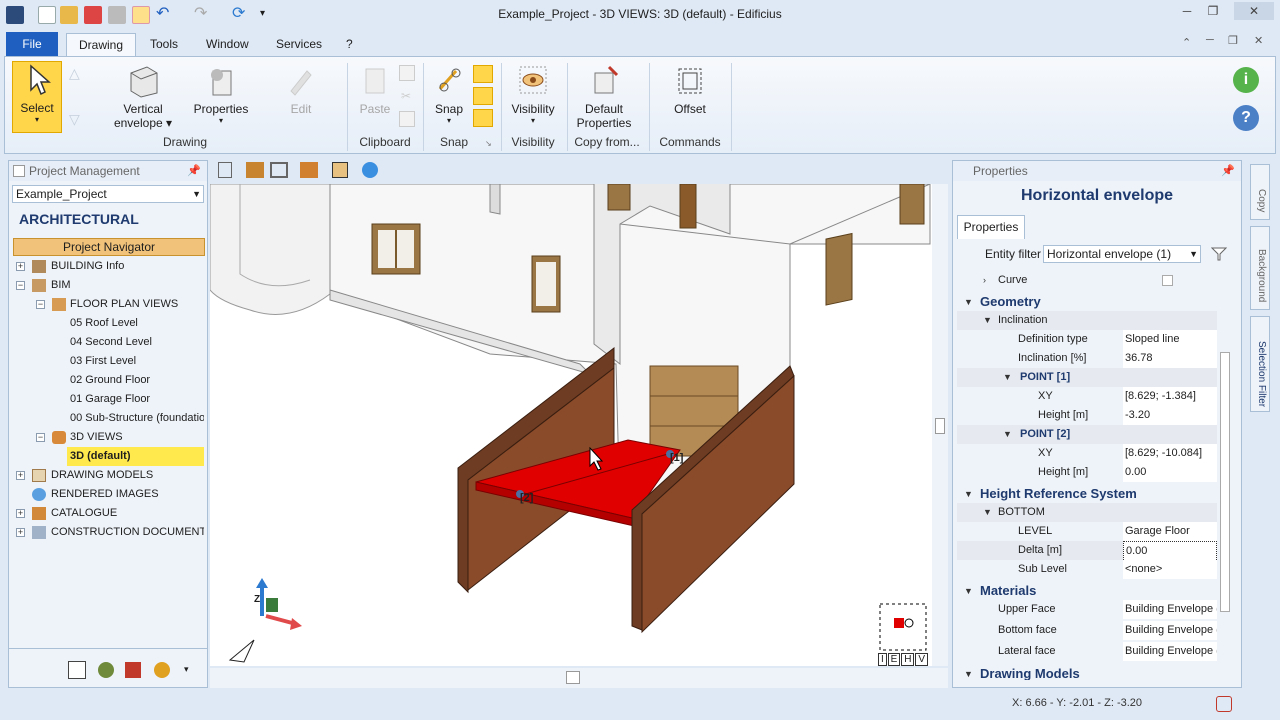  I want to click on prop-subcategory-point-1: ▼ POINT [1], so click(1087, 377).